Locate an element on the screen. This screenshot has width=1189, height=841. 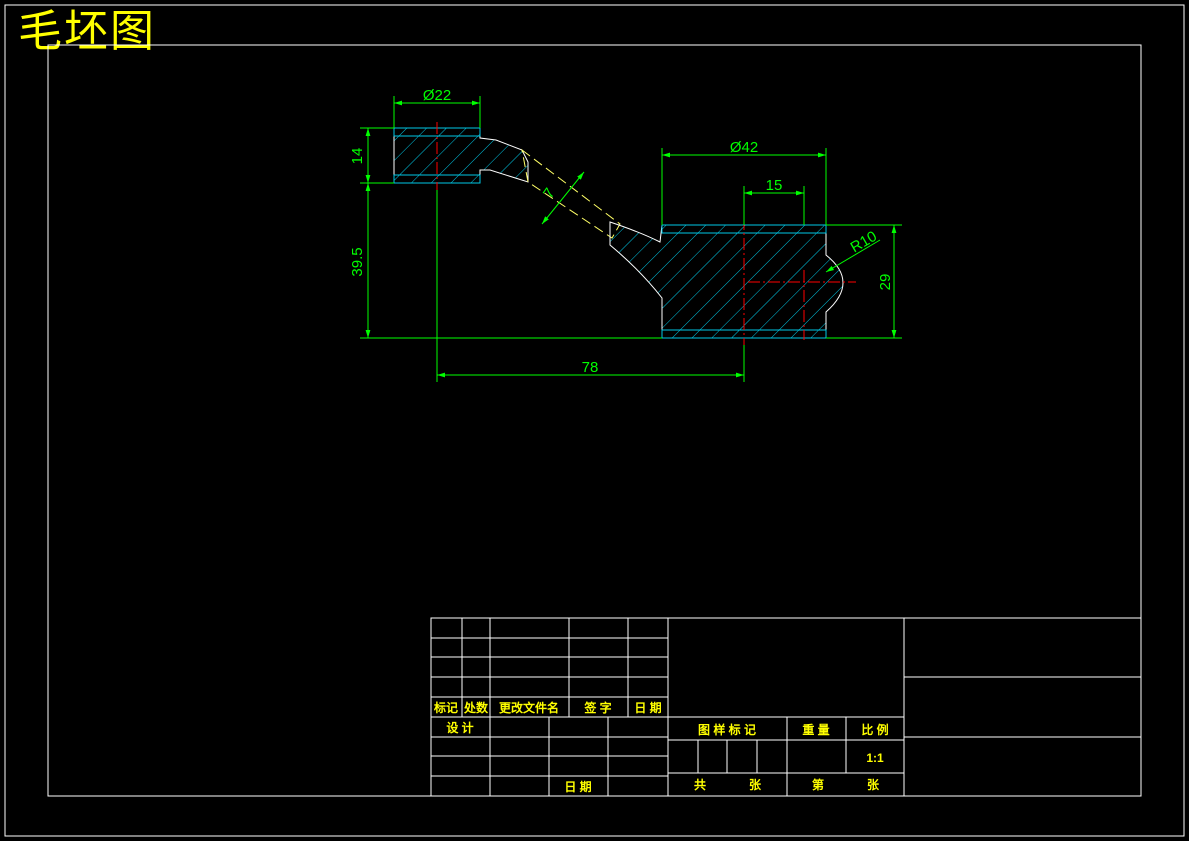
arm-section is located at coordinates (571, 193).